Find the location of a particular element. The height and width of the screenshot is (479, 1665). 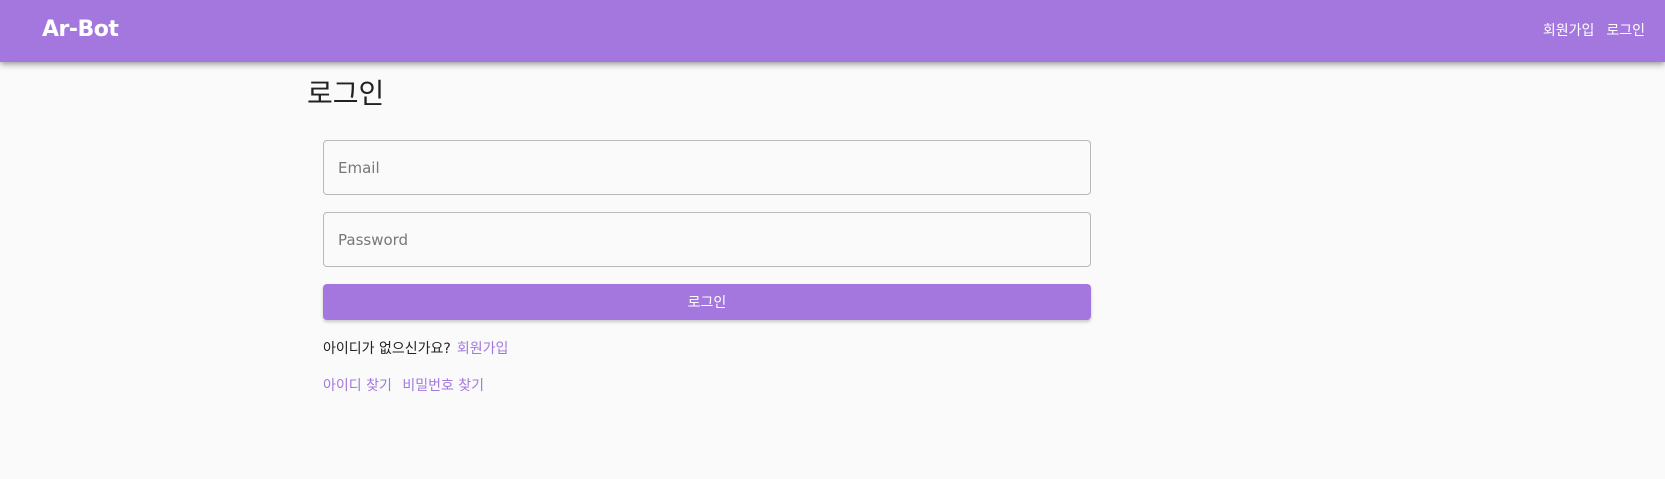

signup-link: 회원가입 is located at coordinates (483, 349).